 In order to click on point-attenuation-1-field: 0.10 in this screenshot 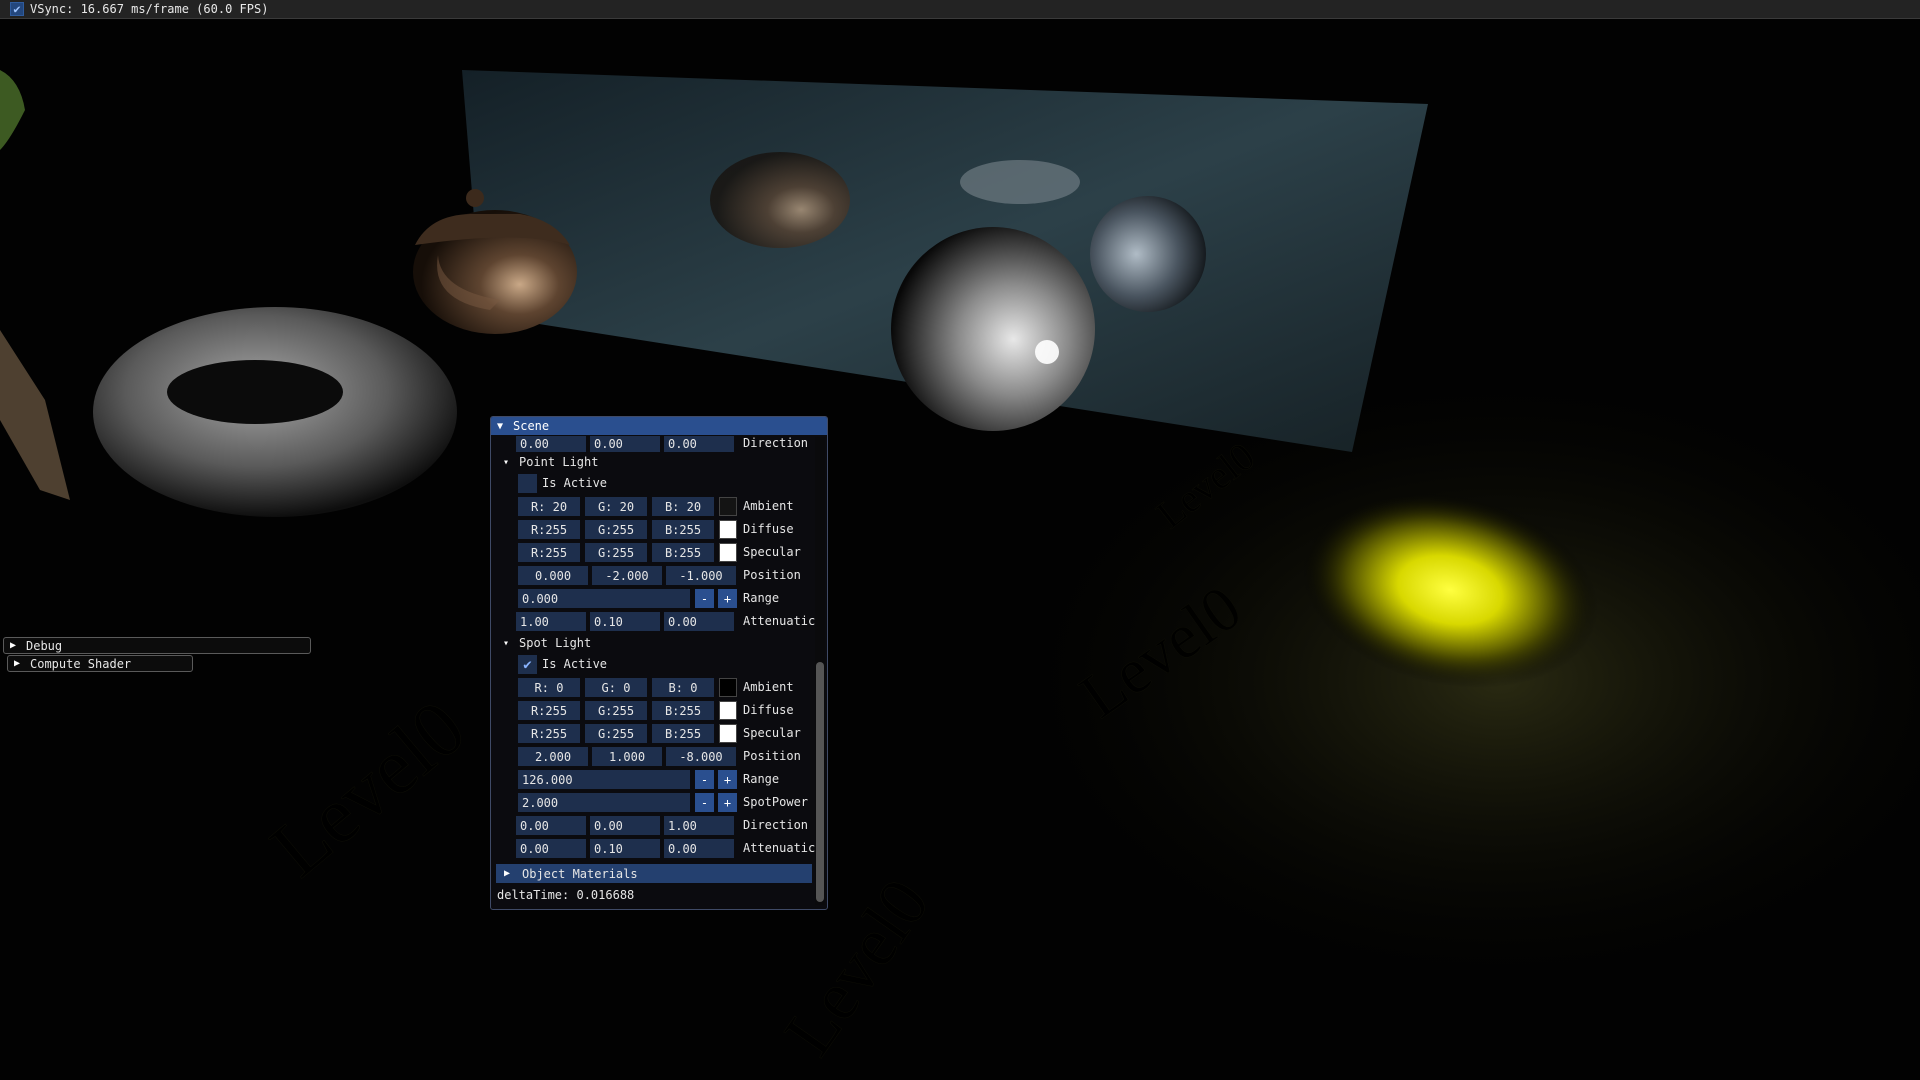, I will do `click(625, 621)`.